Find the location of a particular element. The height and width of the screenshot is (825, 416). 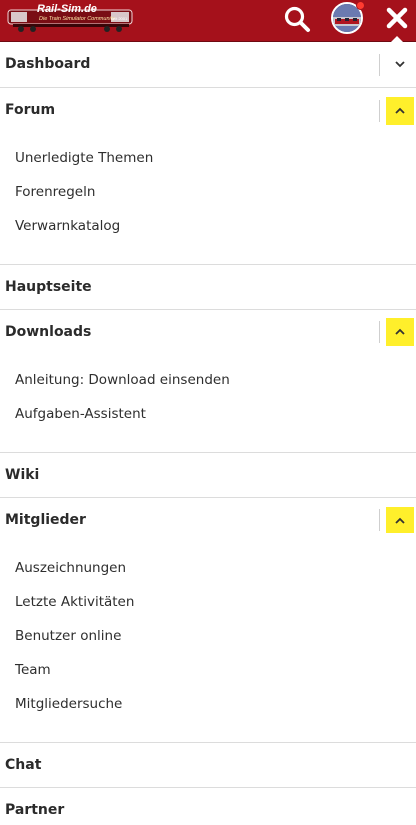

expand-dashboard-button is located at coordinates (400, 65).